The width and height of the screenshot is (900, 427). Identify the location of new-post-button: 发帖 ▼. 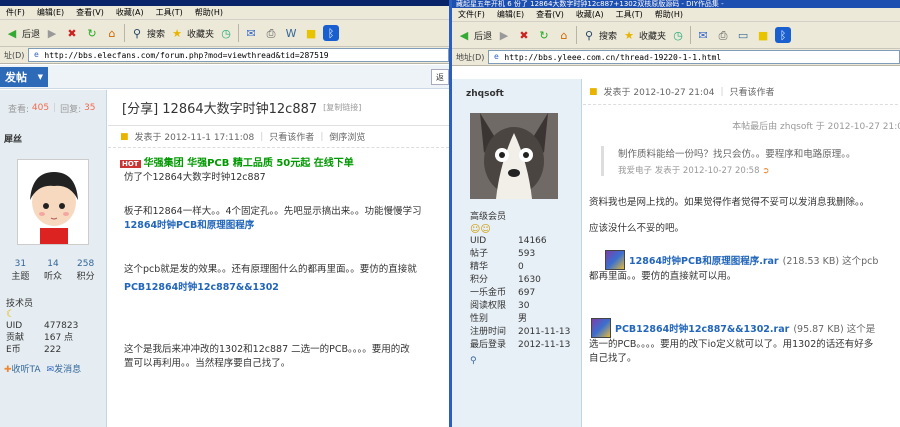
(24, 77).